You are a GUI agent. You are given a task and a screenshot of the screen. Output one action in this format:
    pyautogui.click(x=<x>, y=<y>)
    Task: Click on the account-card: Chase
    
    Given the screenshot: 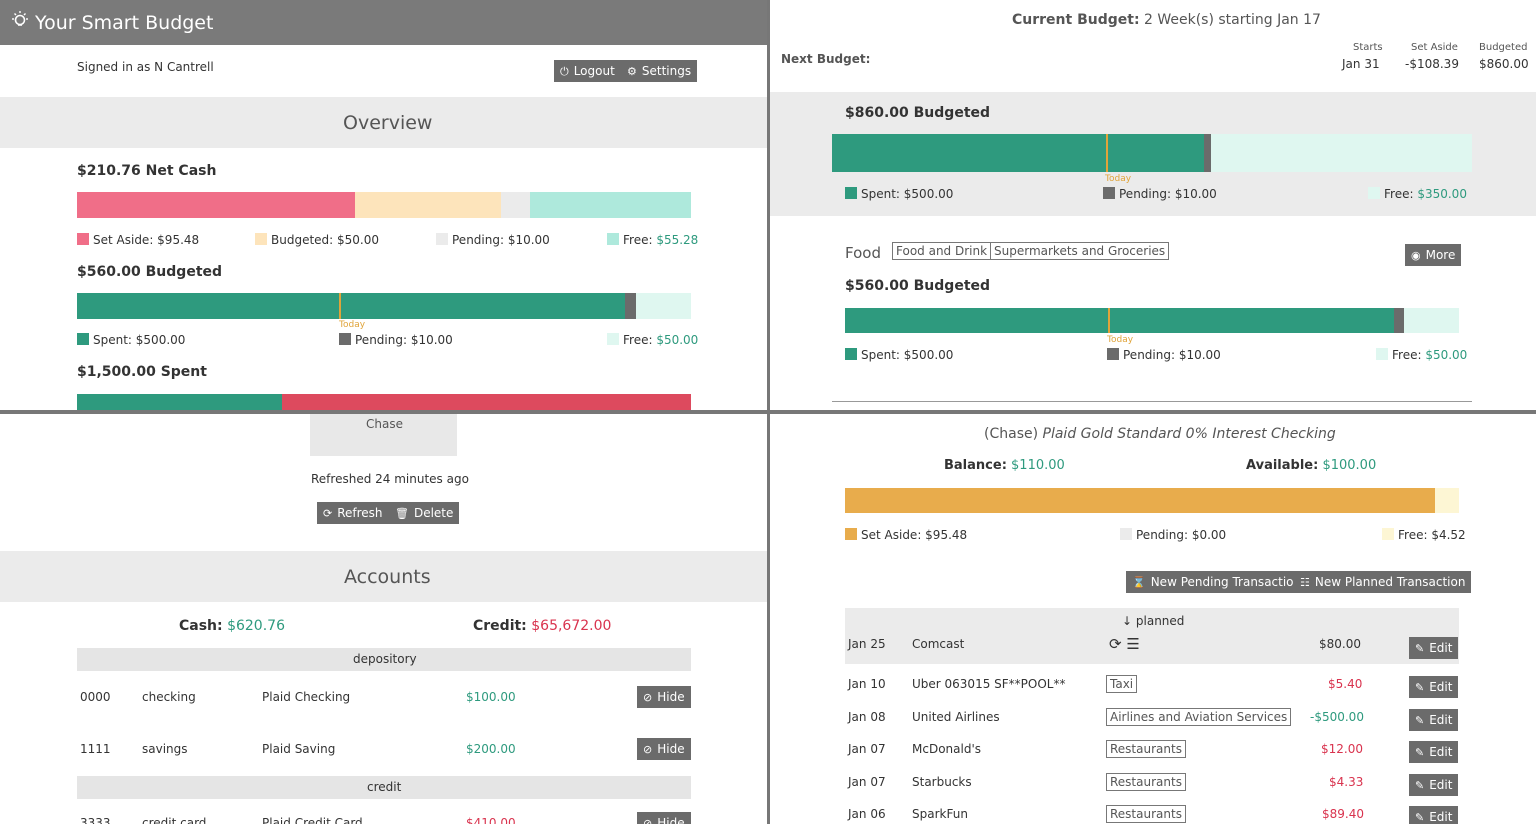 What is the action you would take?
    pyautogui.click(x=383, y=435)
    